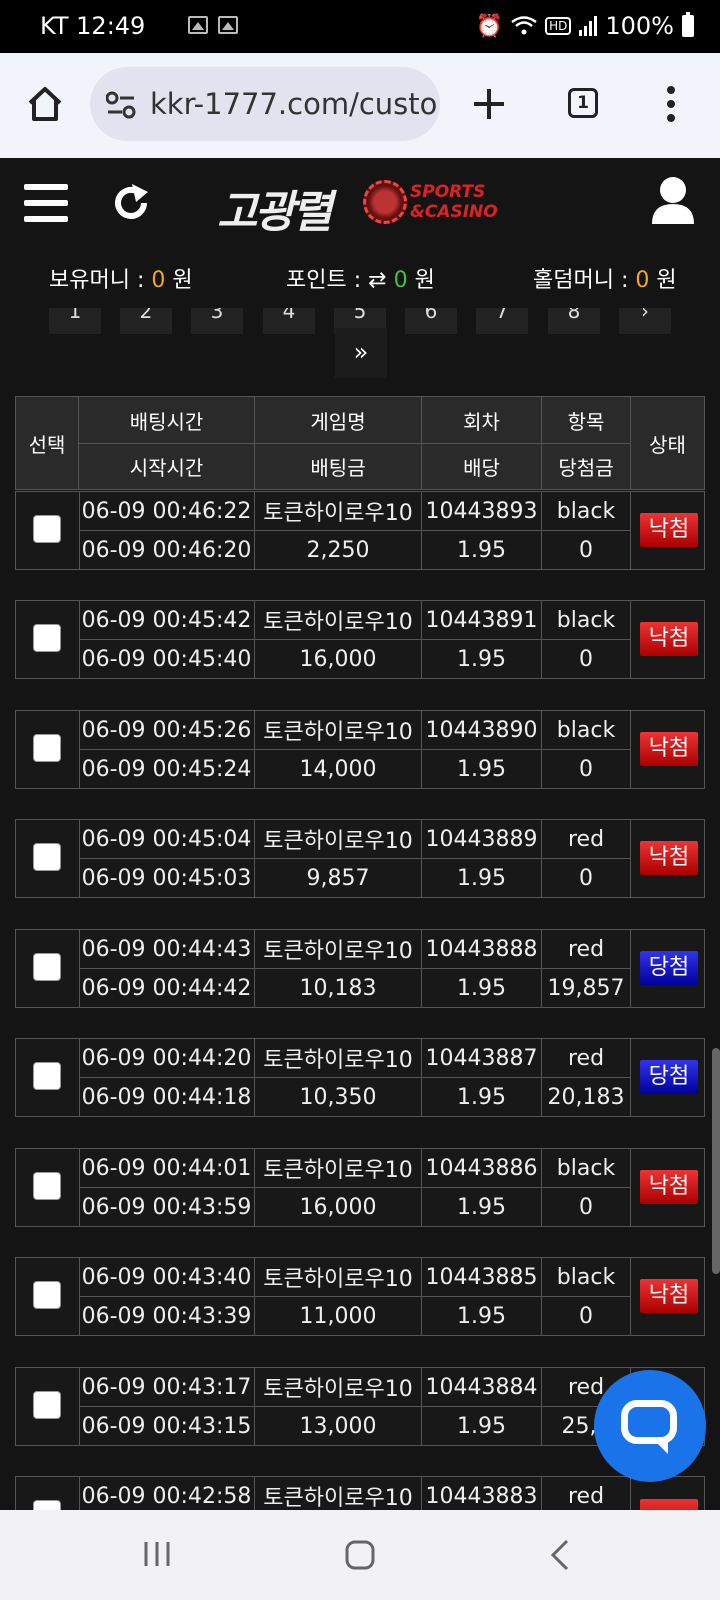  What do you see at coordinates (588, 26) in the screenshot?
I see `signal-icon` at bounding box center [588, 26].